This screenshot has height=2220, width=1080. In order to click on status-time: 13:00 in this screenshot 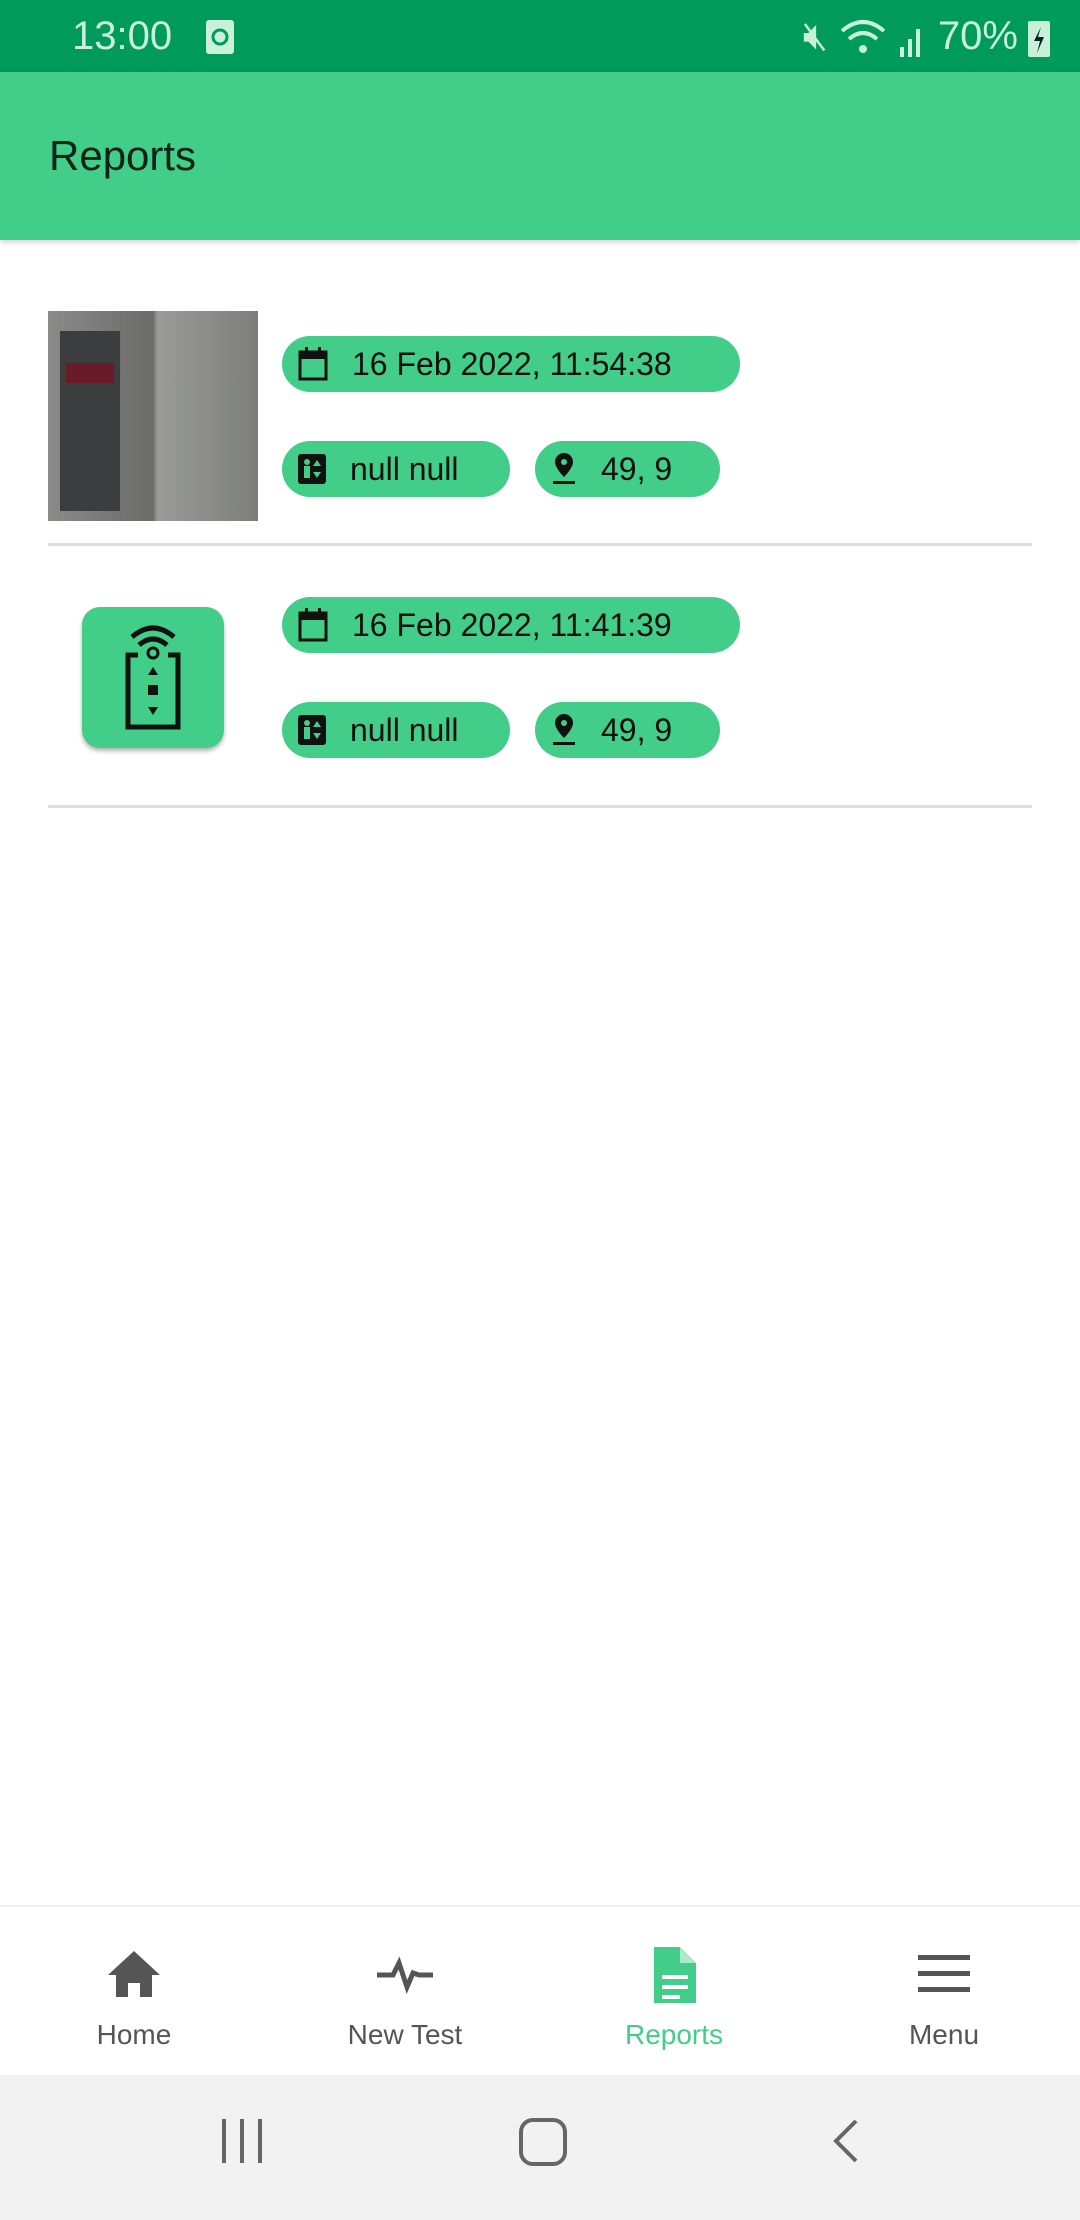, I will do `click(122, 36)`.